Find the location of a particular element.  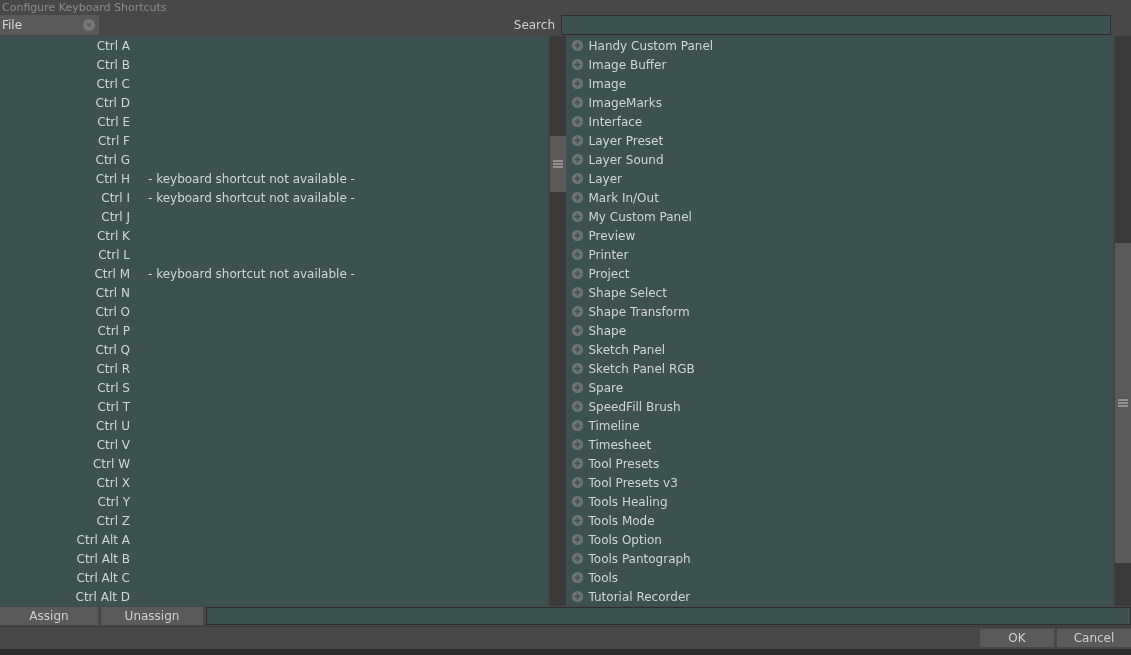

group-item: Image is located at coordinates (607, 83).